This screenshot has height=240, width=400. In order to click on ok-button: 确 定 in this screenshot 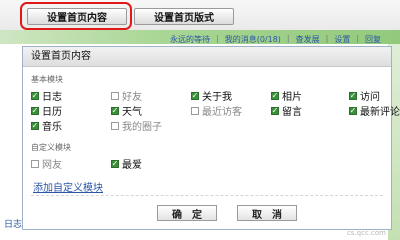, I will do `click(187, 213)`.